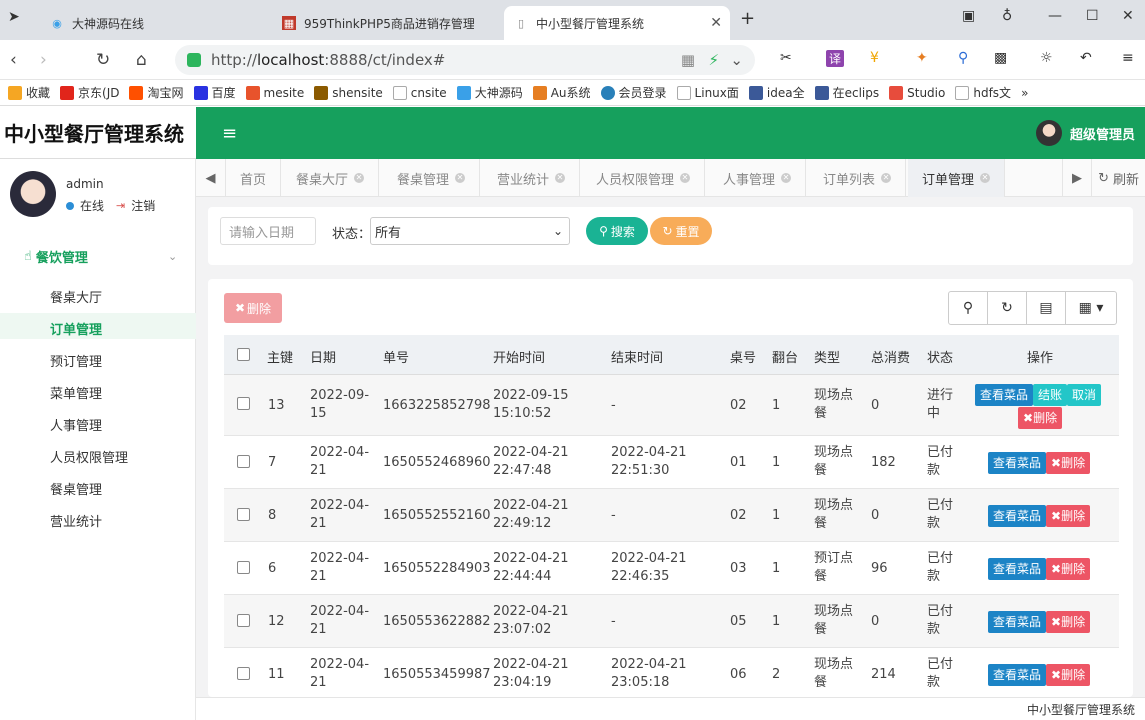  What do you see at coordinates (1118, 178) in the screenshot?
I see `refresh-button: ↻ 刷新` at bounding box center [1118, 178].